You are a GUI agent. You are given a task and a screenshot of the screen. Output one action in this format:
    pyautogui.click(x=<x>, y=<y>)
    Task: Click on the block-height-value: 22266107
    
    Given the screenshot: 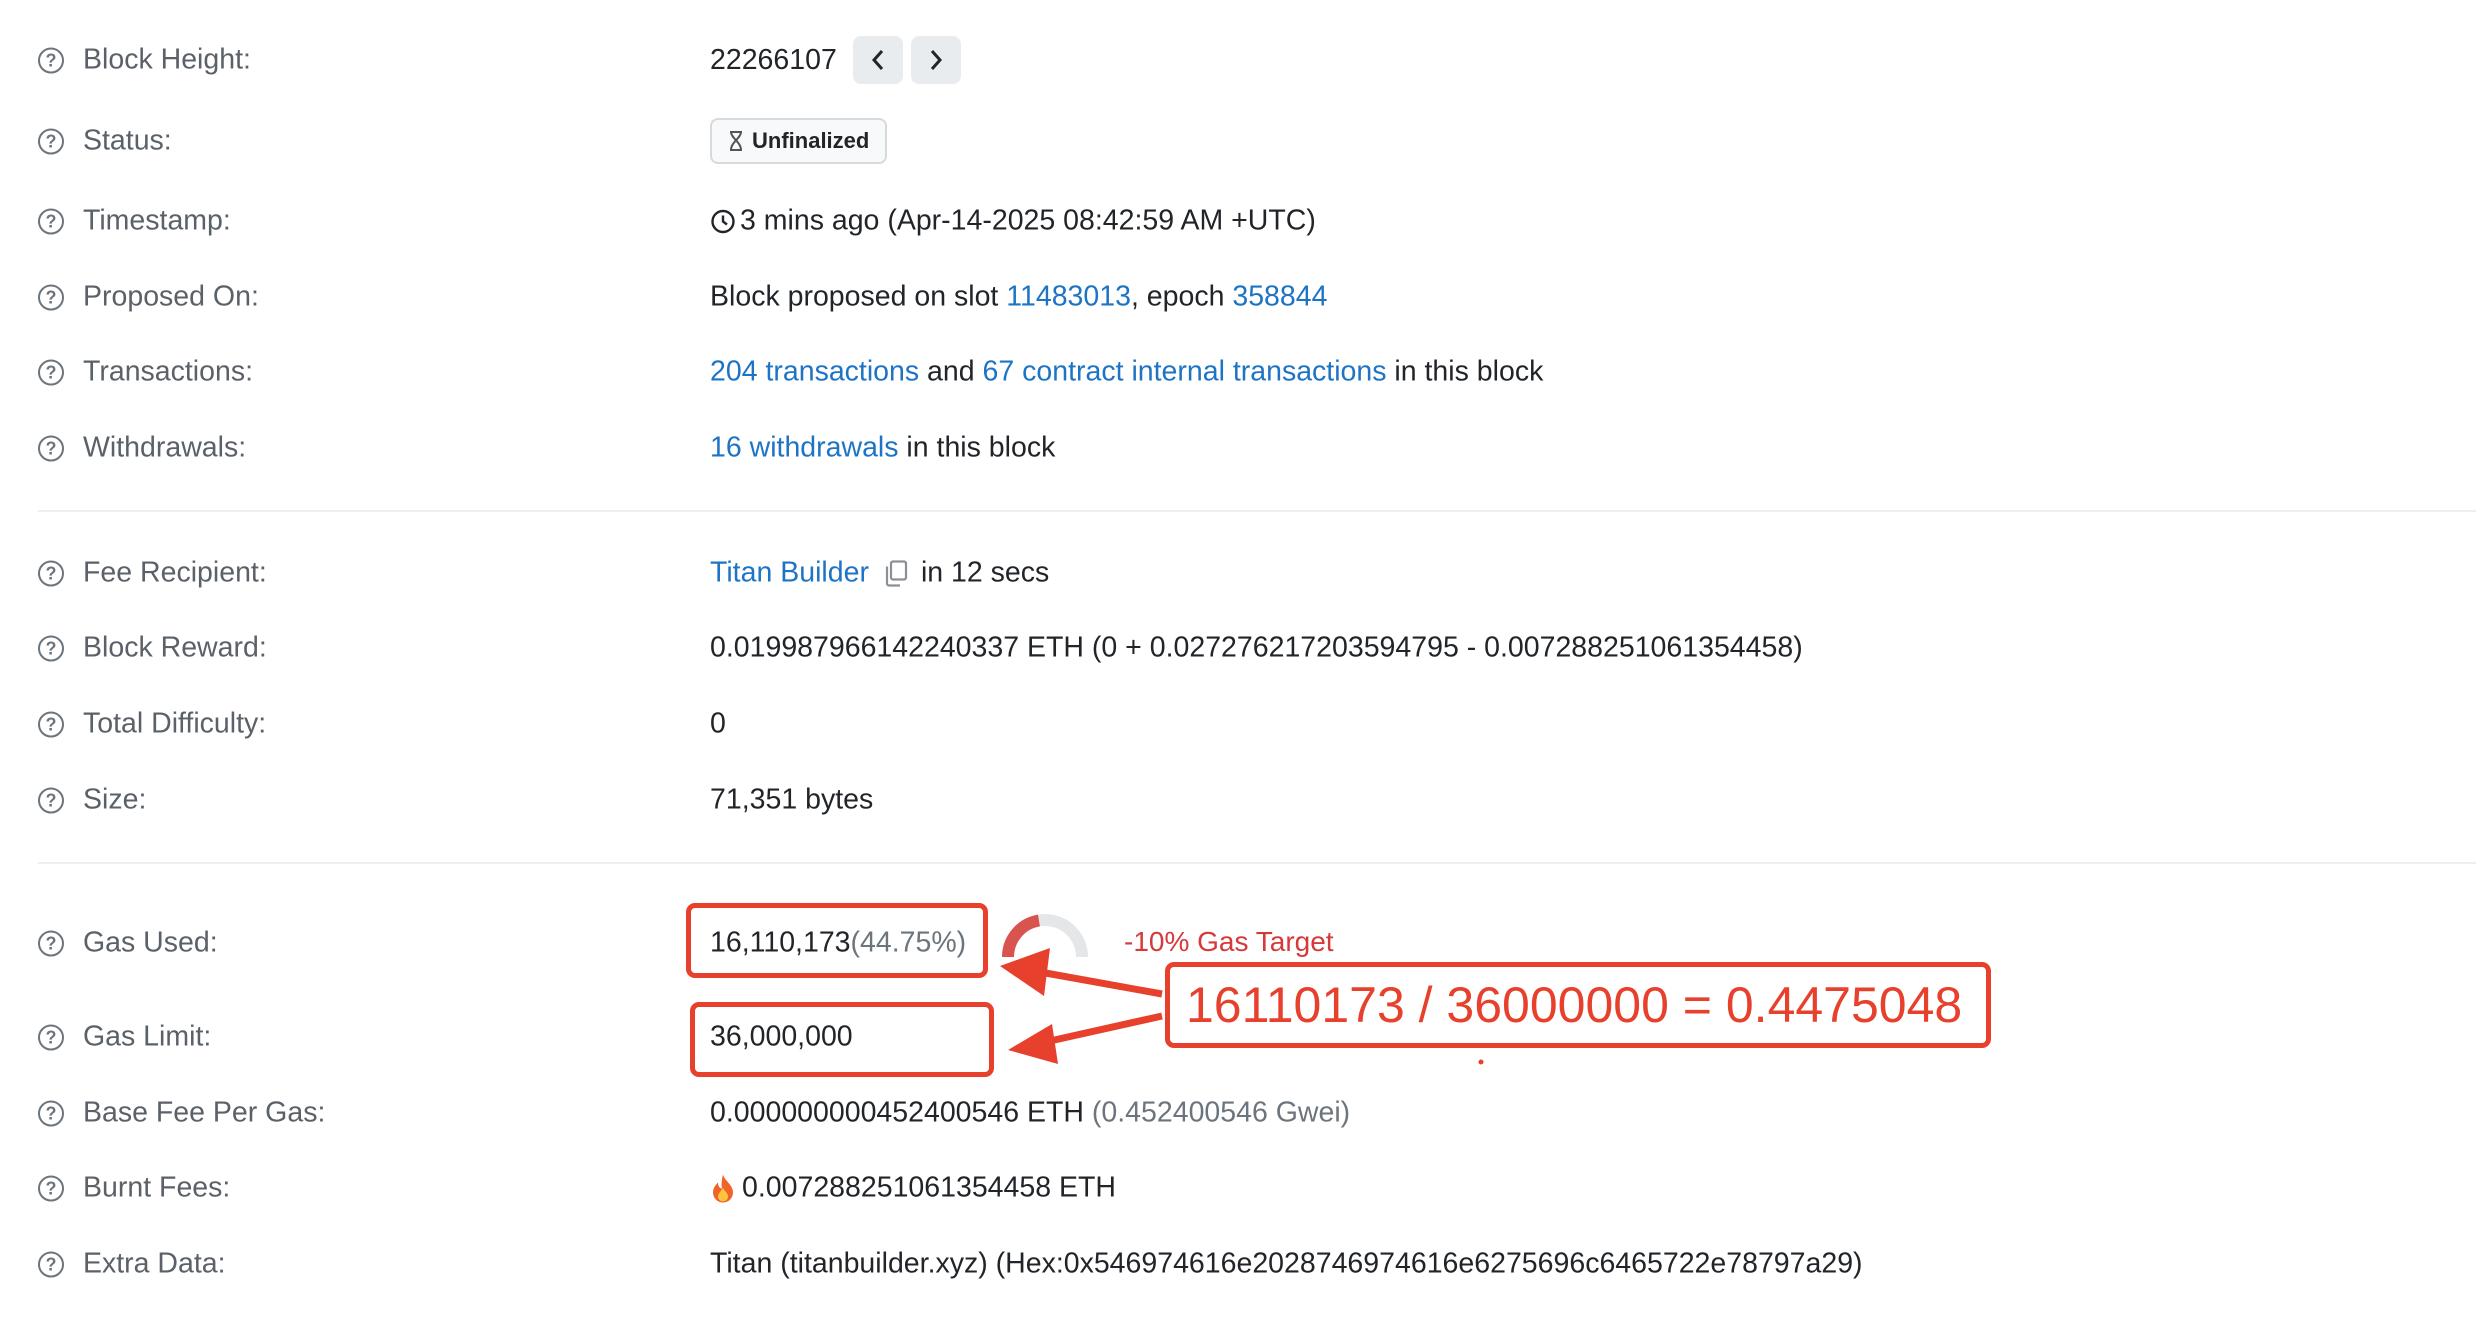 What is the action you would take?
    pyautogui.click(x=773, y=59)
    